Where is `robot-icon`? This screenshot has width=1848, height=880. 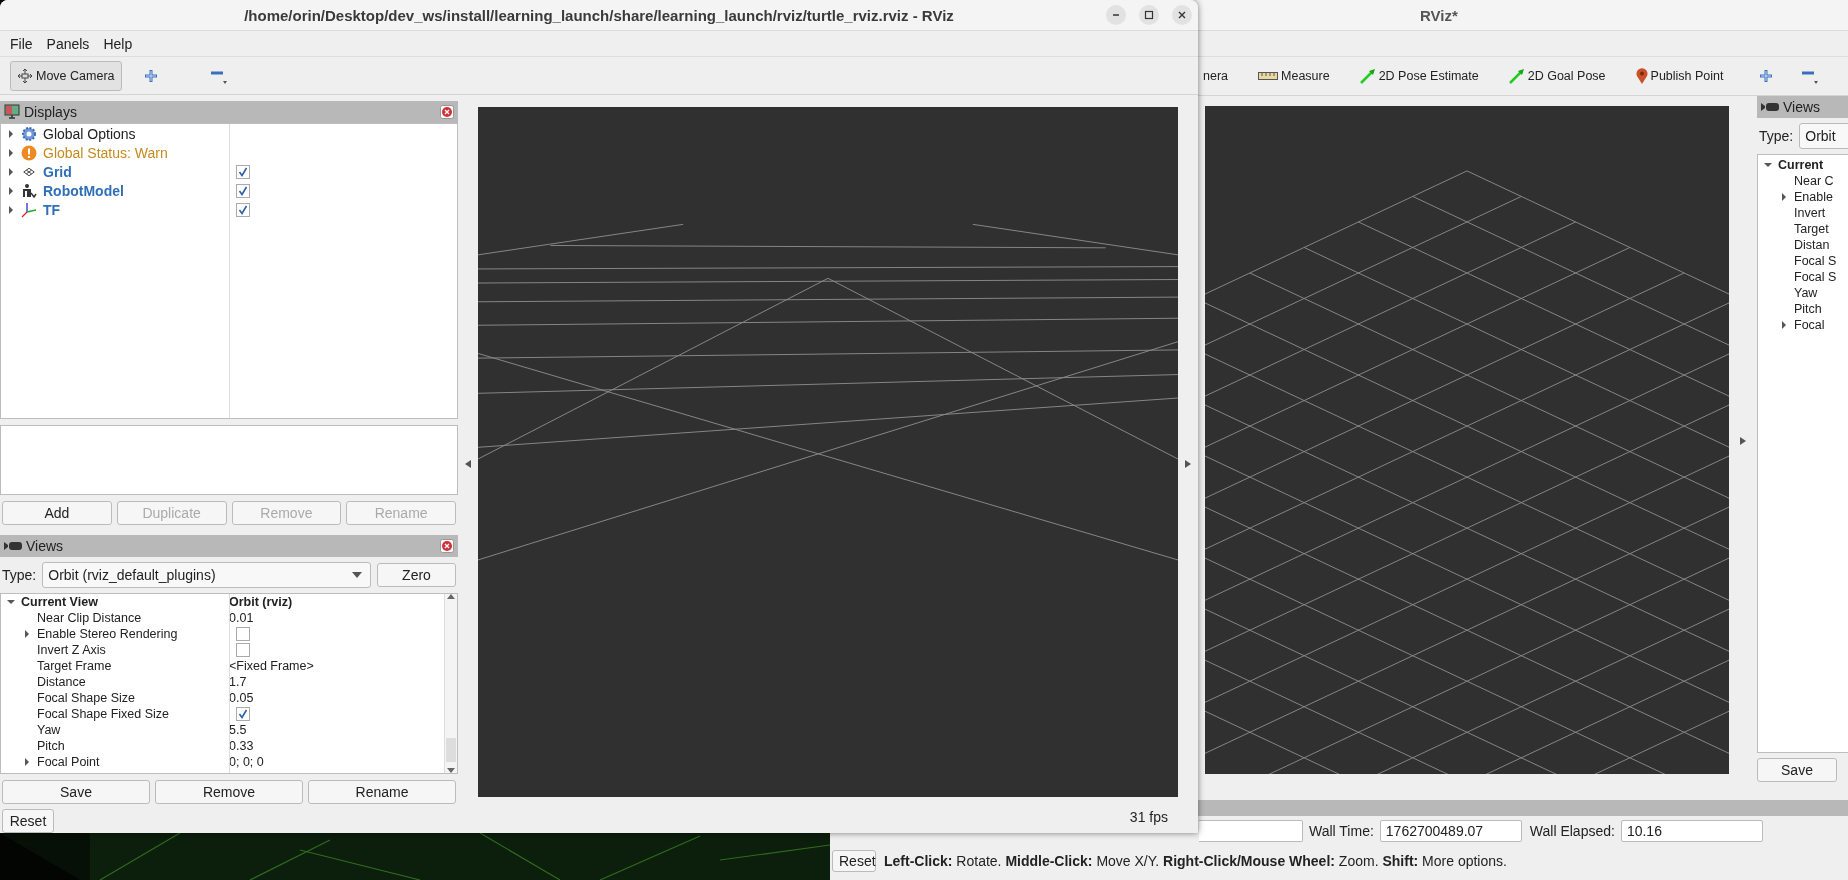 robot-icon is located at coordinates (29, 190).